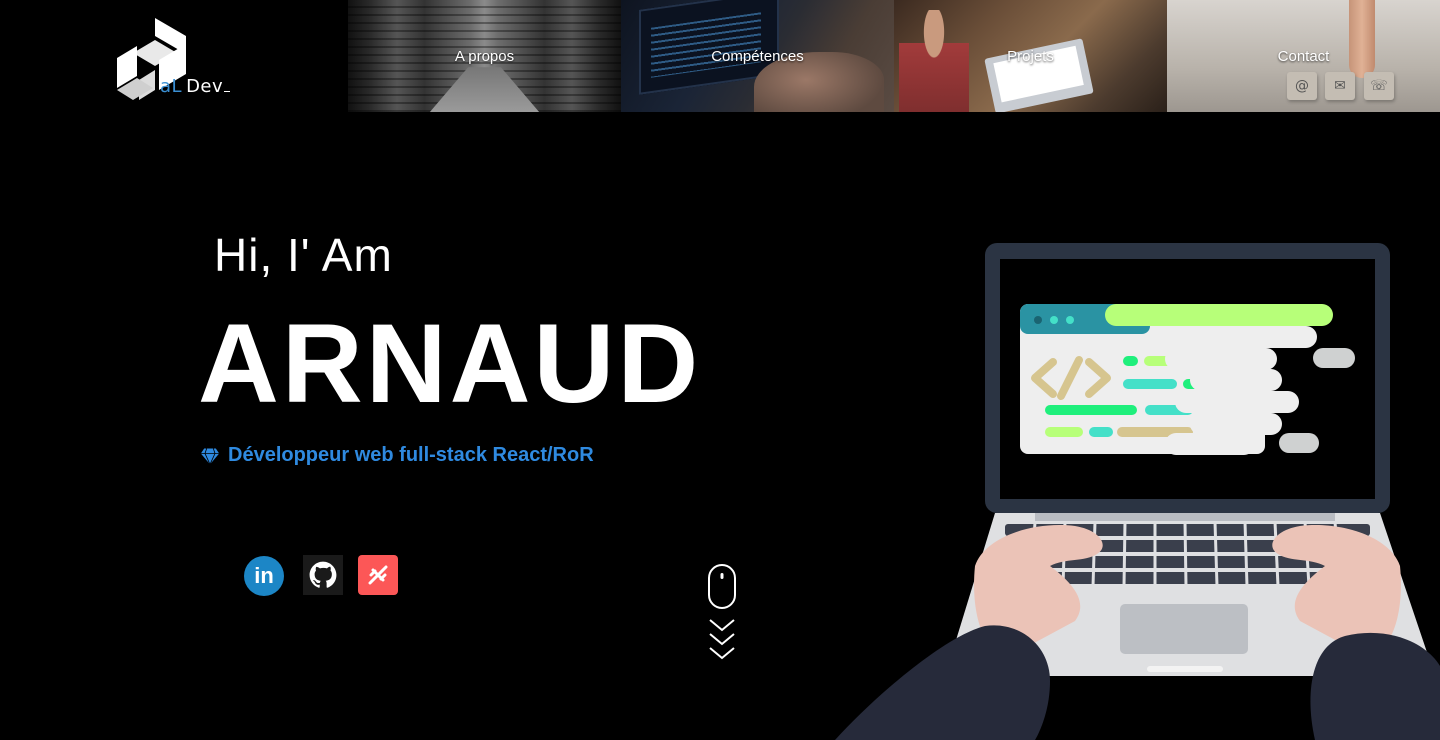  Describe the element at coordinates (227, 91) in the screenshot. I see `logo-cursor` at that location.